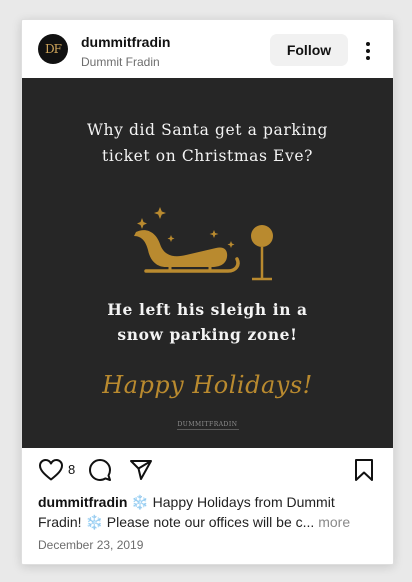 The image size is (412, 582). What do you see at coordinates (100, 470) in the screenshot?
I see `comment-icon` at bounding box center [100, 470].